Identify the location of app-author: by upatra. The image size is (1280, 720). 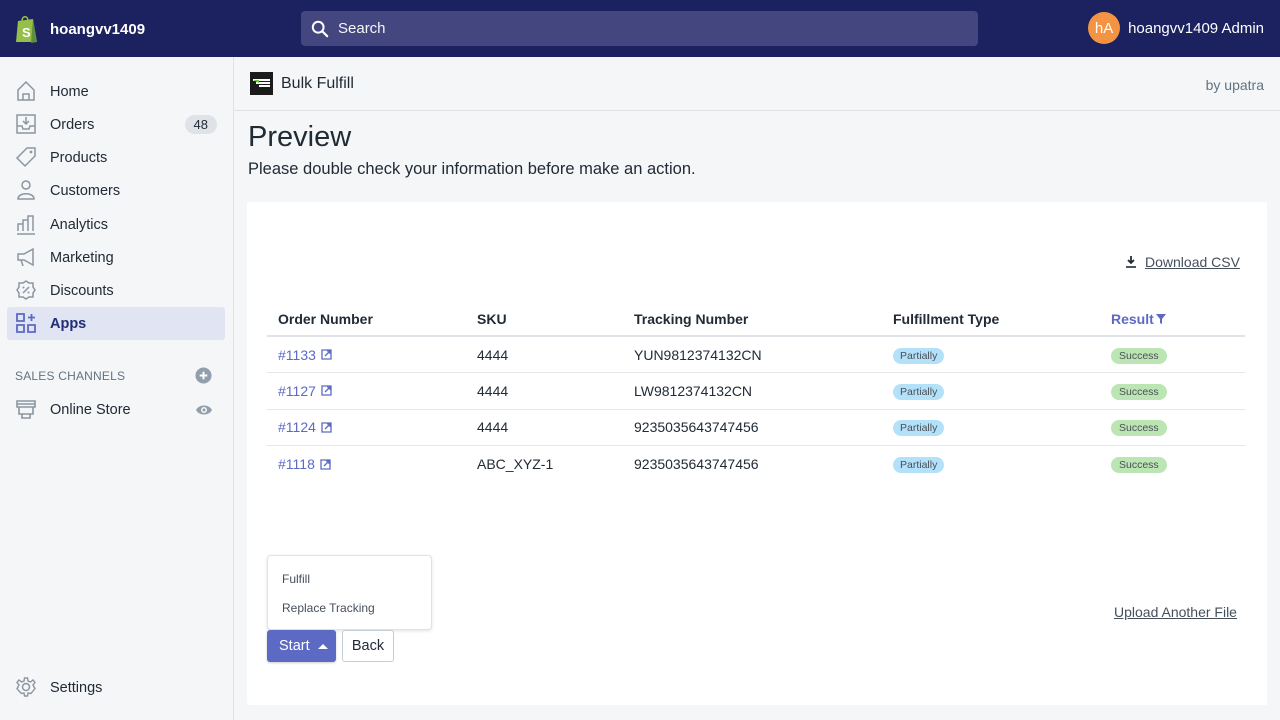
(1234, 85).